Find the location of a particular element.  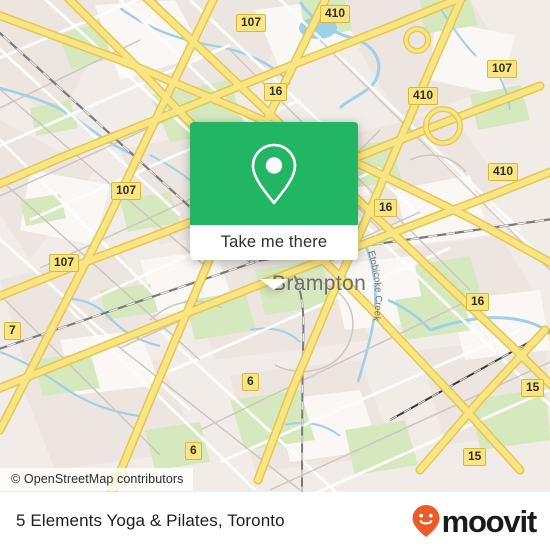

place-title: 5 Elements Yoga & Pilates, Toronto is located at coordinates (150, 520).